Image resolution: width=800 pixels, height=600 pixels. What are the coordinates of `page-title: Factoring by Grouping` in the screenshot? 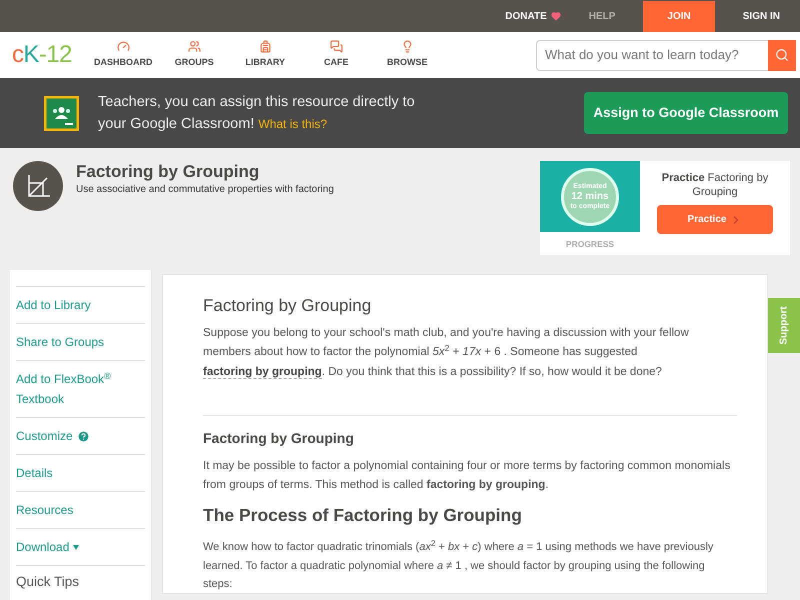 It's located at (168, 171).